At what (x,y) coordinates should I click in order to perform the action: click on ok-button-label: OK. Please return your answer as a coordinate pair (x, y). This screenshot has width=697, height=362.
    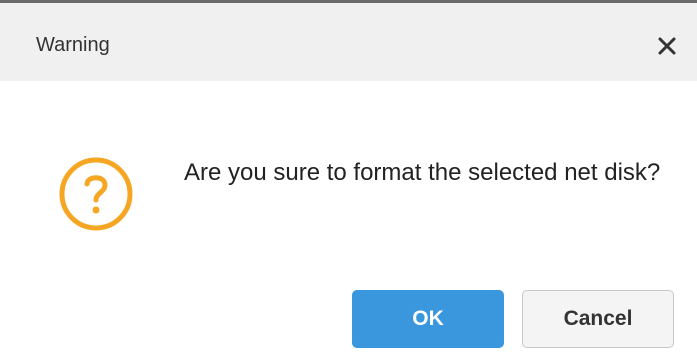
    Looking at the image, I should click on (428, 318).